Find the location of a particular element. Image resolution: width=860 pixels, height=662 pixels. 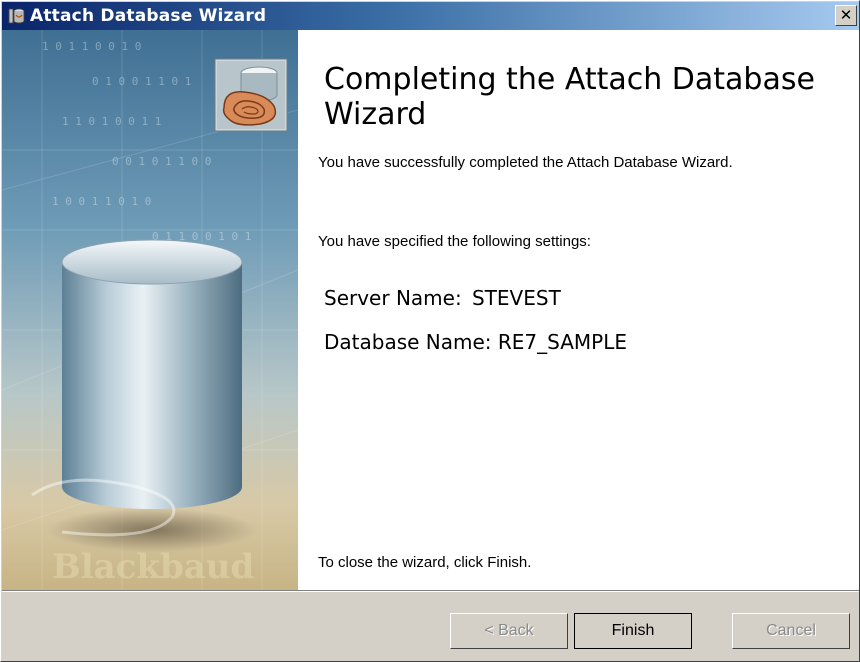

binary-row: 1 1 0 1 0 0 1 1 is located at coordinates (111, 121).